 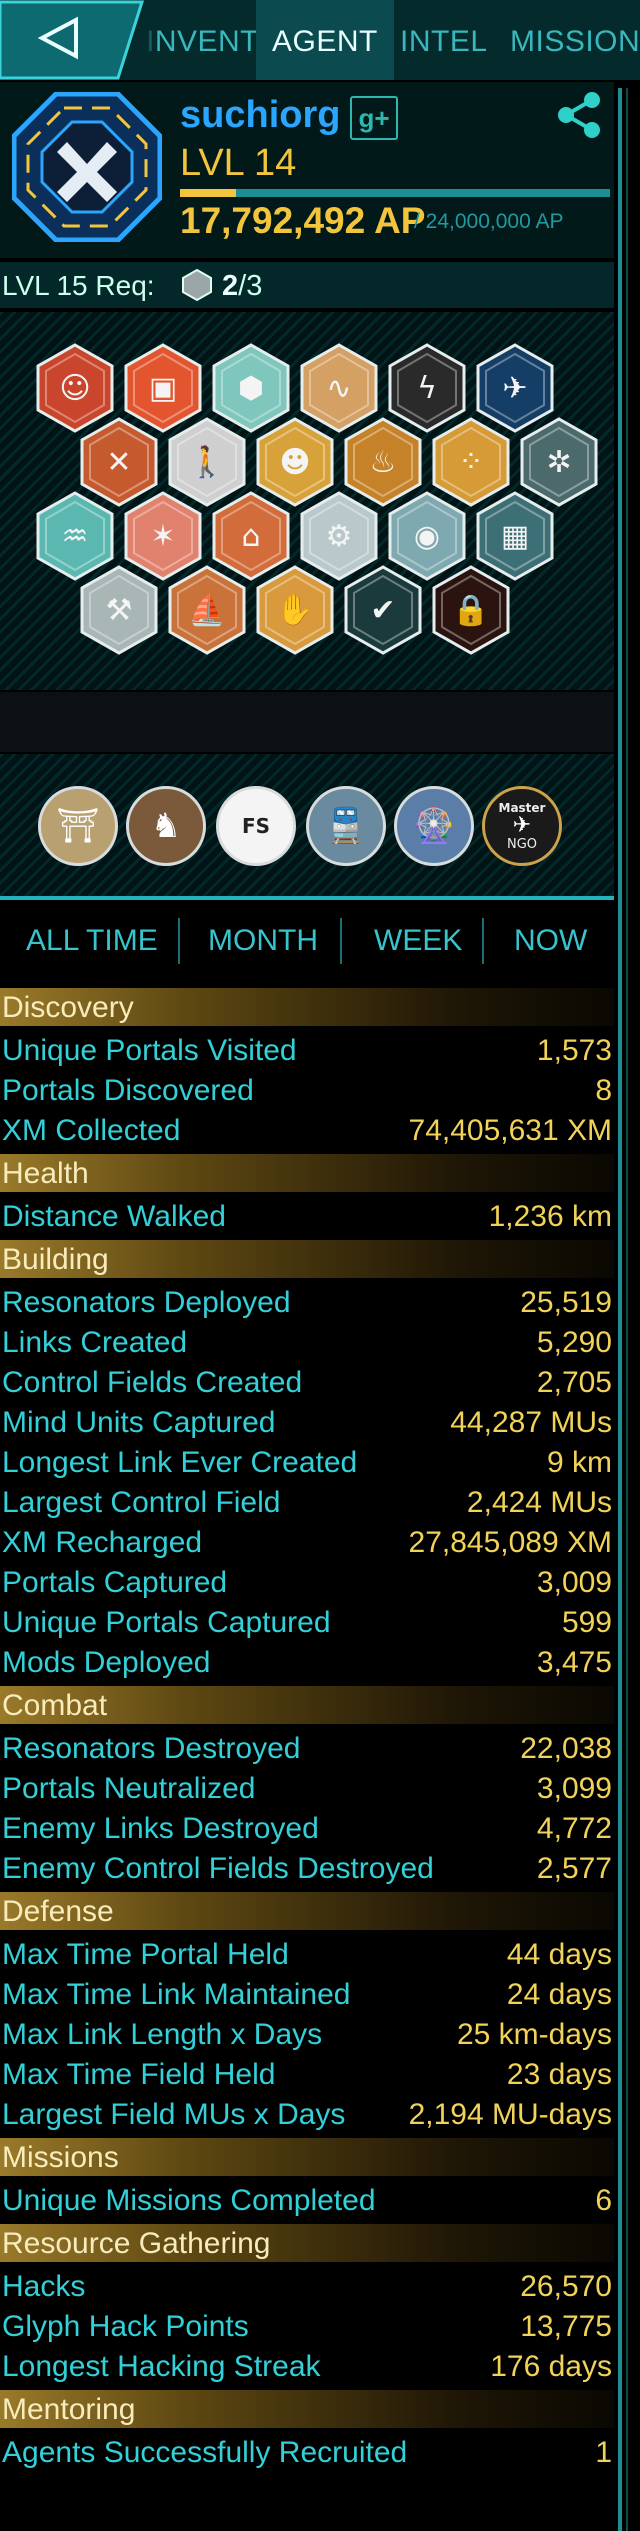 What do you see at coordinates (603, 2452) in the screenshot?
I see `stat-value: 1` at bounding box center [603, 2452].